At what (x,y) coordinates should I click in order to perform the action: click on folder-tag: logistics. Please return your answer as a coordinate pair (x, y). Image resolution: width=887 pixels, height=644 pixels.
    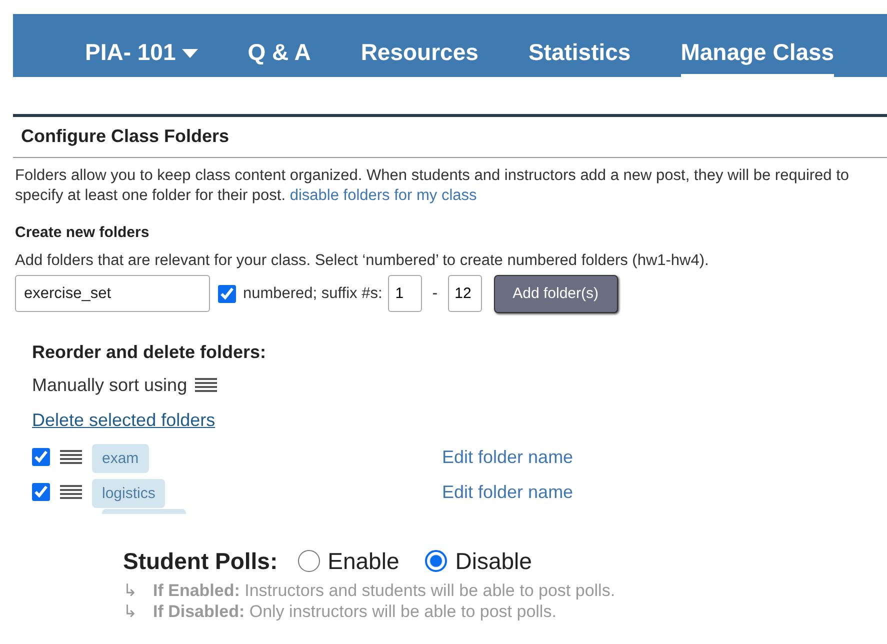
    Looking at the image, I should click on (129, 493).